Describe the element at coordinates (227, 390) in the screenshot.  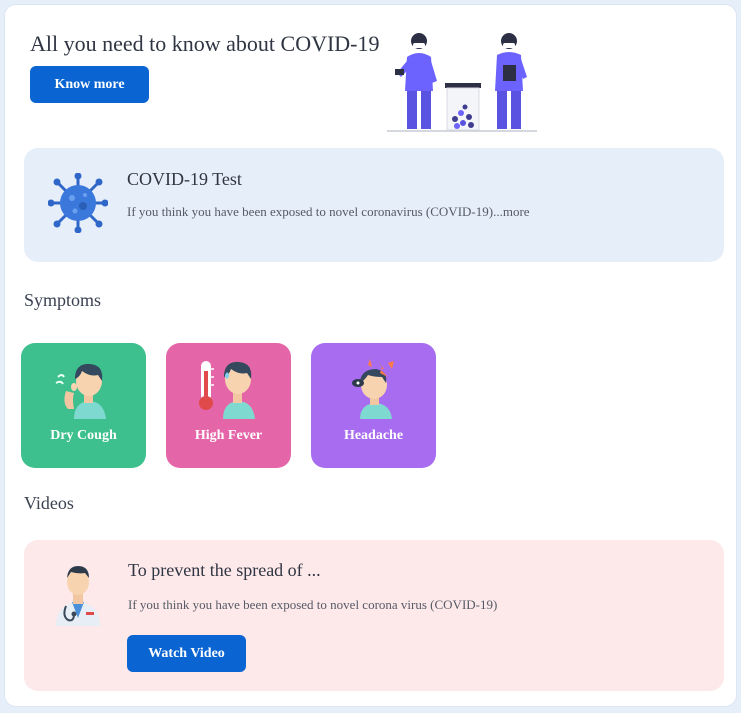
I see `thermometer-icon` at that location.